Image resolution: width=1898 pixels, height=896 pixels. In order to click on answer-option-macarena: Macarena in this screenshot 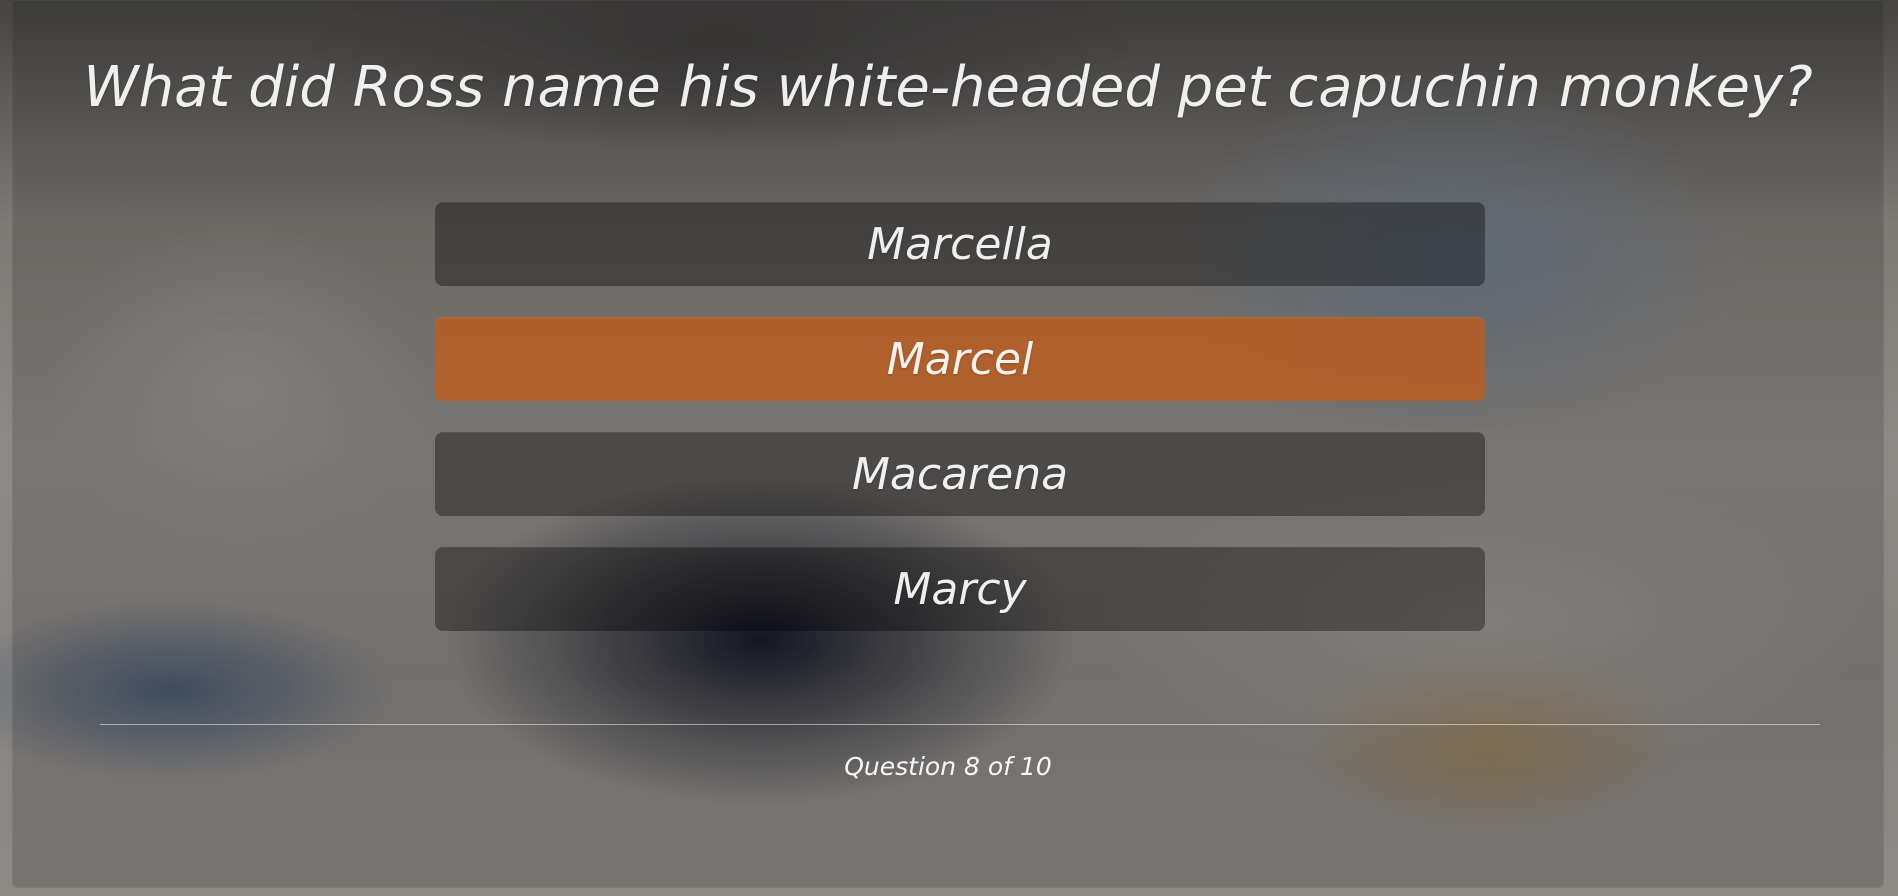, I will do `click(960, 474)`.